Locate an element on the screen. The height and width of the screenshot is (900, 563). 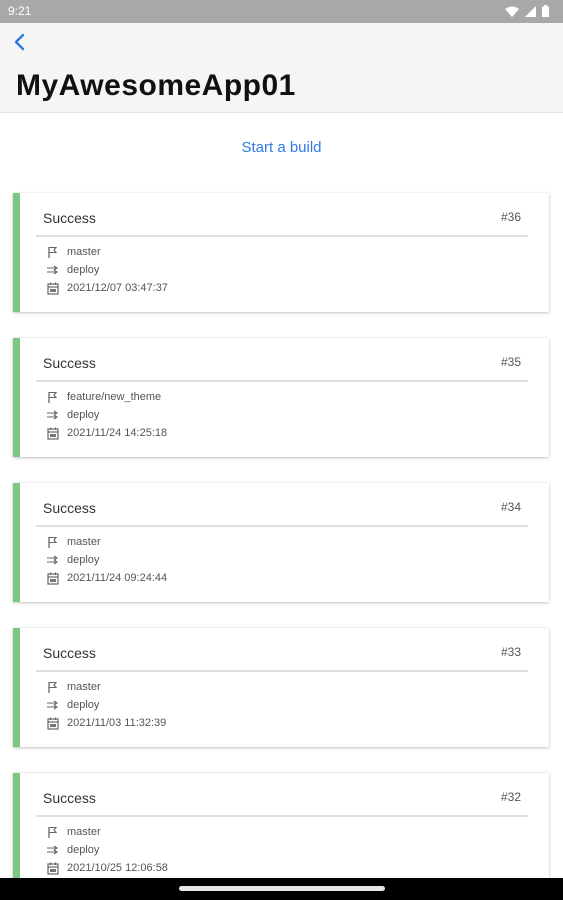
build-number: #33 is located at coordinates (510, 652).